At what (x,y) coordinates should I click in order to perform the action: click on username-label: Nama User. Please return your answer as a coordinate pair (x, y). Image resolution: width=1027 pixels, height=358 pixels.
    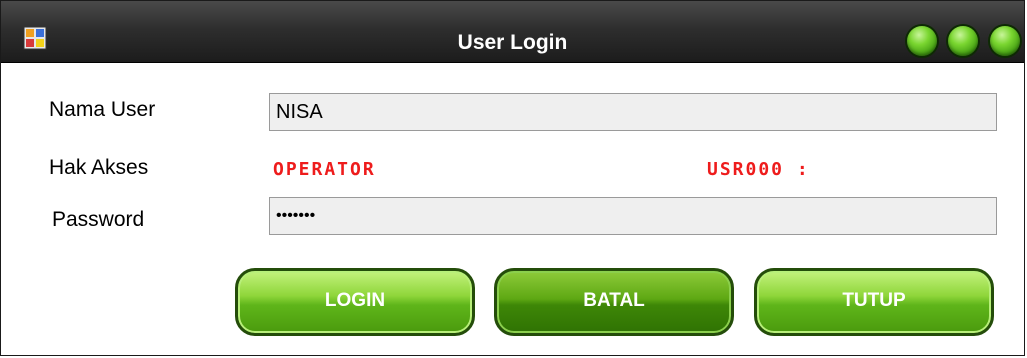
    Looking at the image, I should click on (102, 109).